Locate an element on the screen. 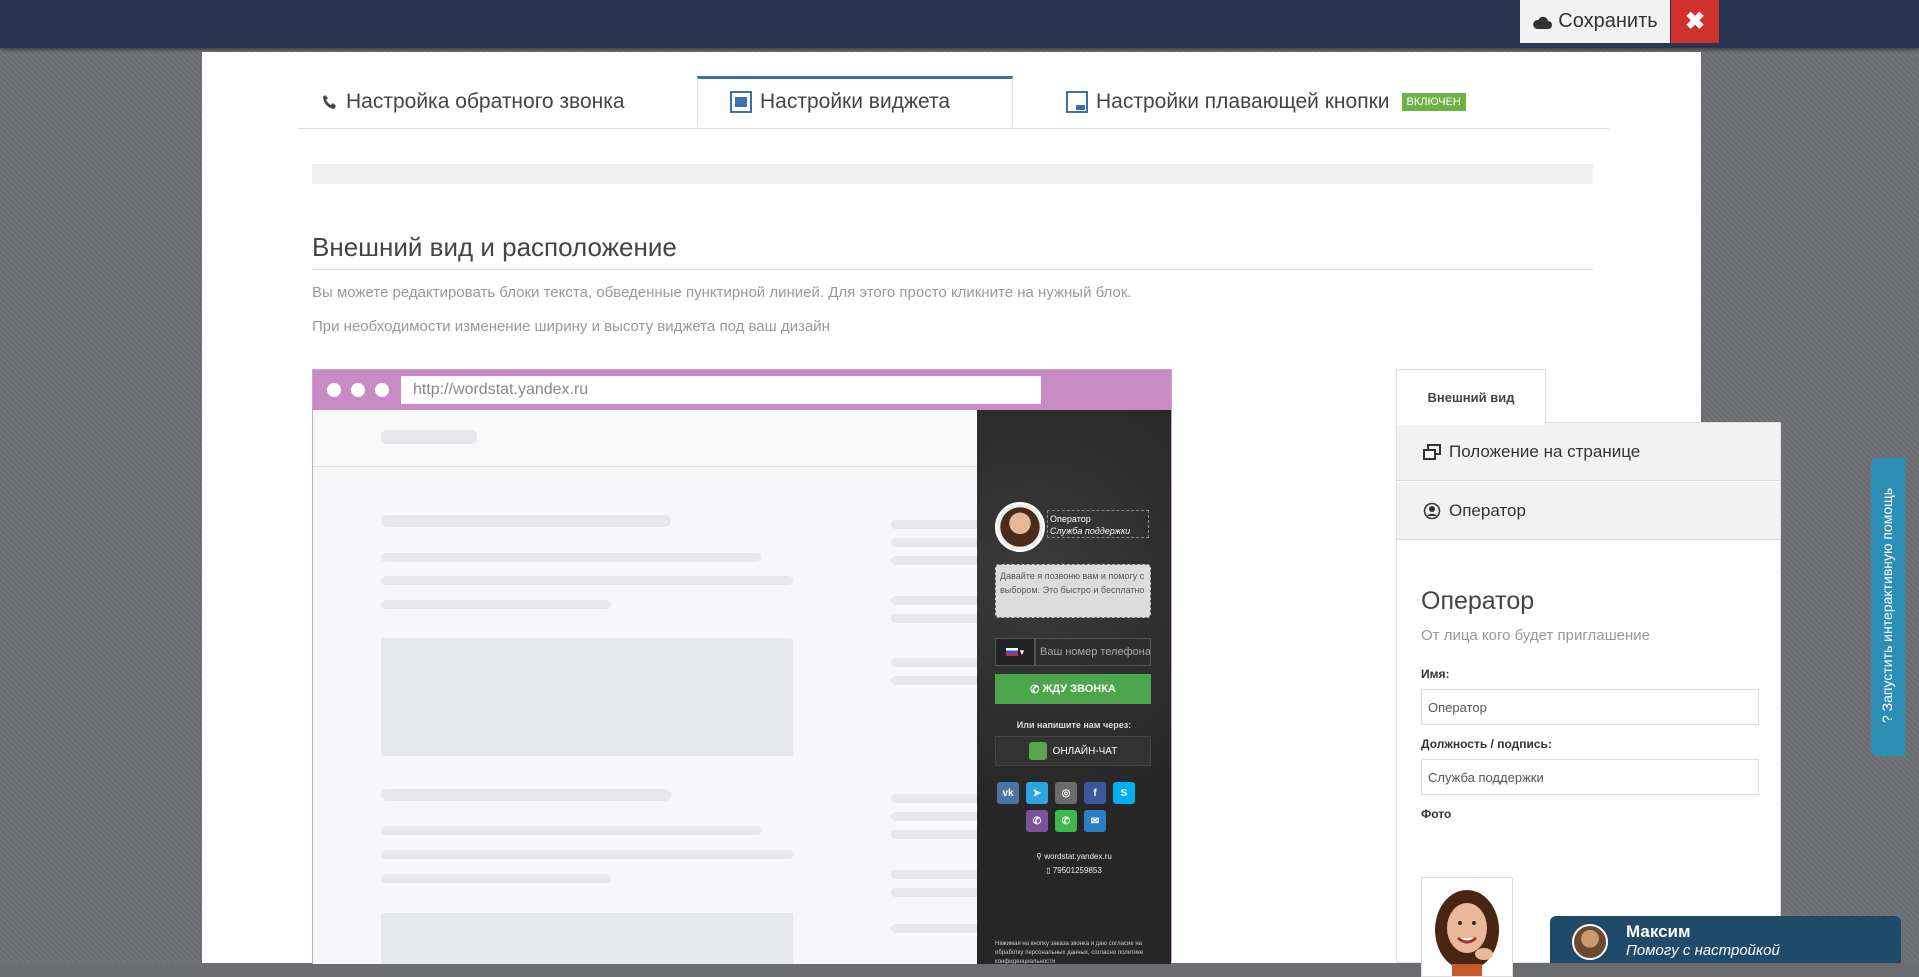  site-phone: ▯ 79501259853 is located at coordinates (1074, 870).